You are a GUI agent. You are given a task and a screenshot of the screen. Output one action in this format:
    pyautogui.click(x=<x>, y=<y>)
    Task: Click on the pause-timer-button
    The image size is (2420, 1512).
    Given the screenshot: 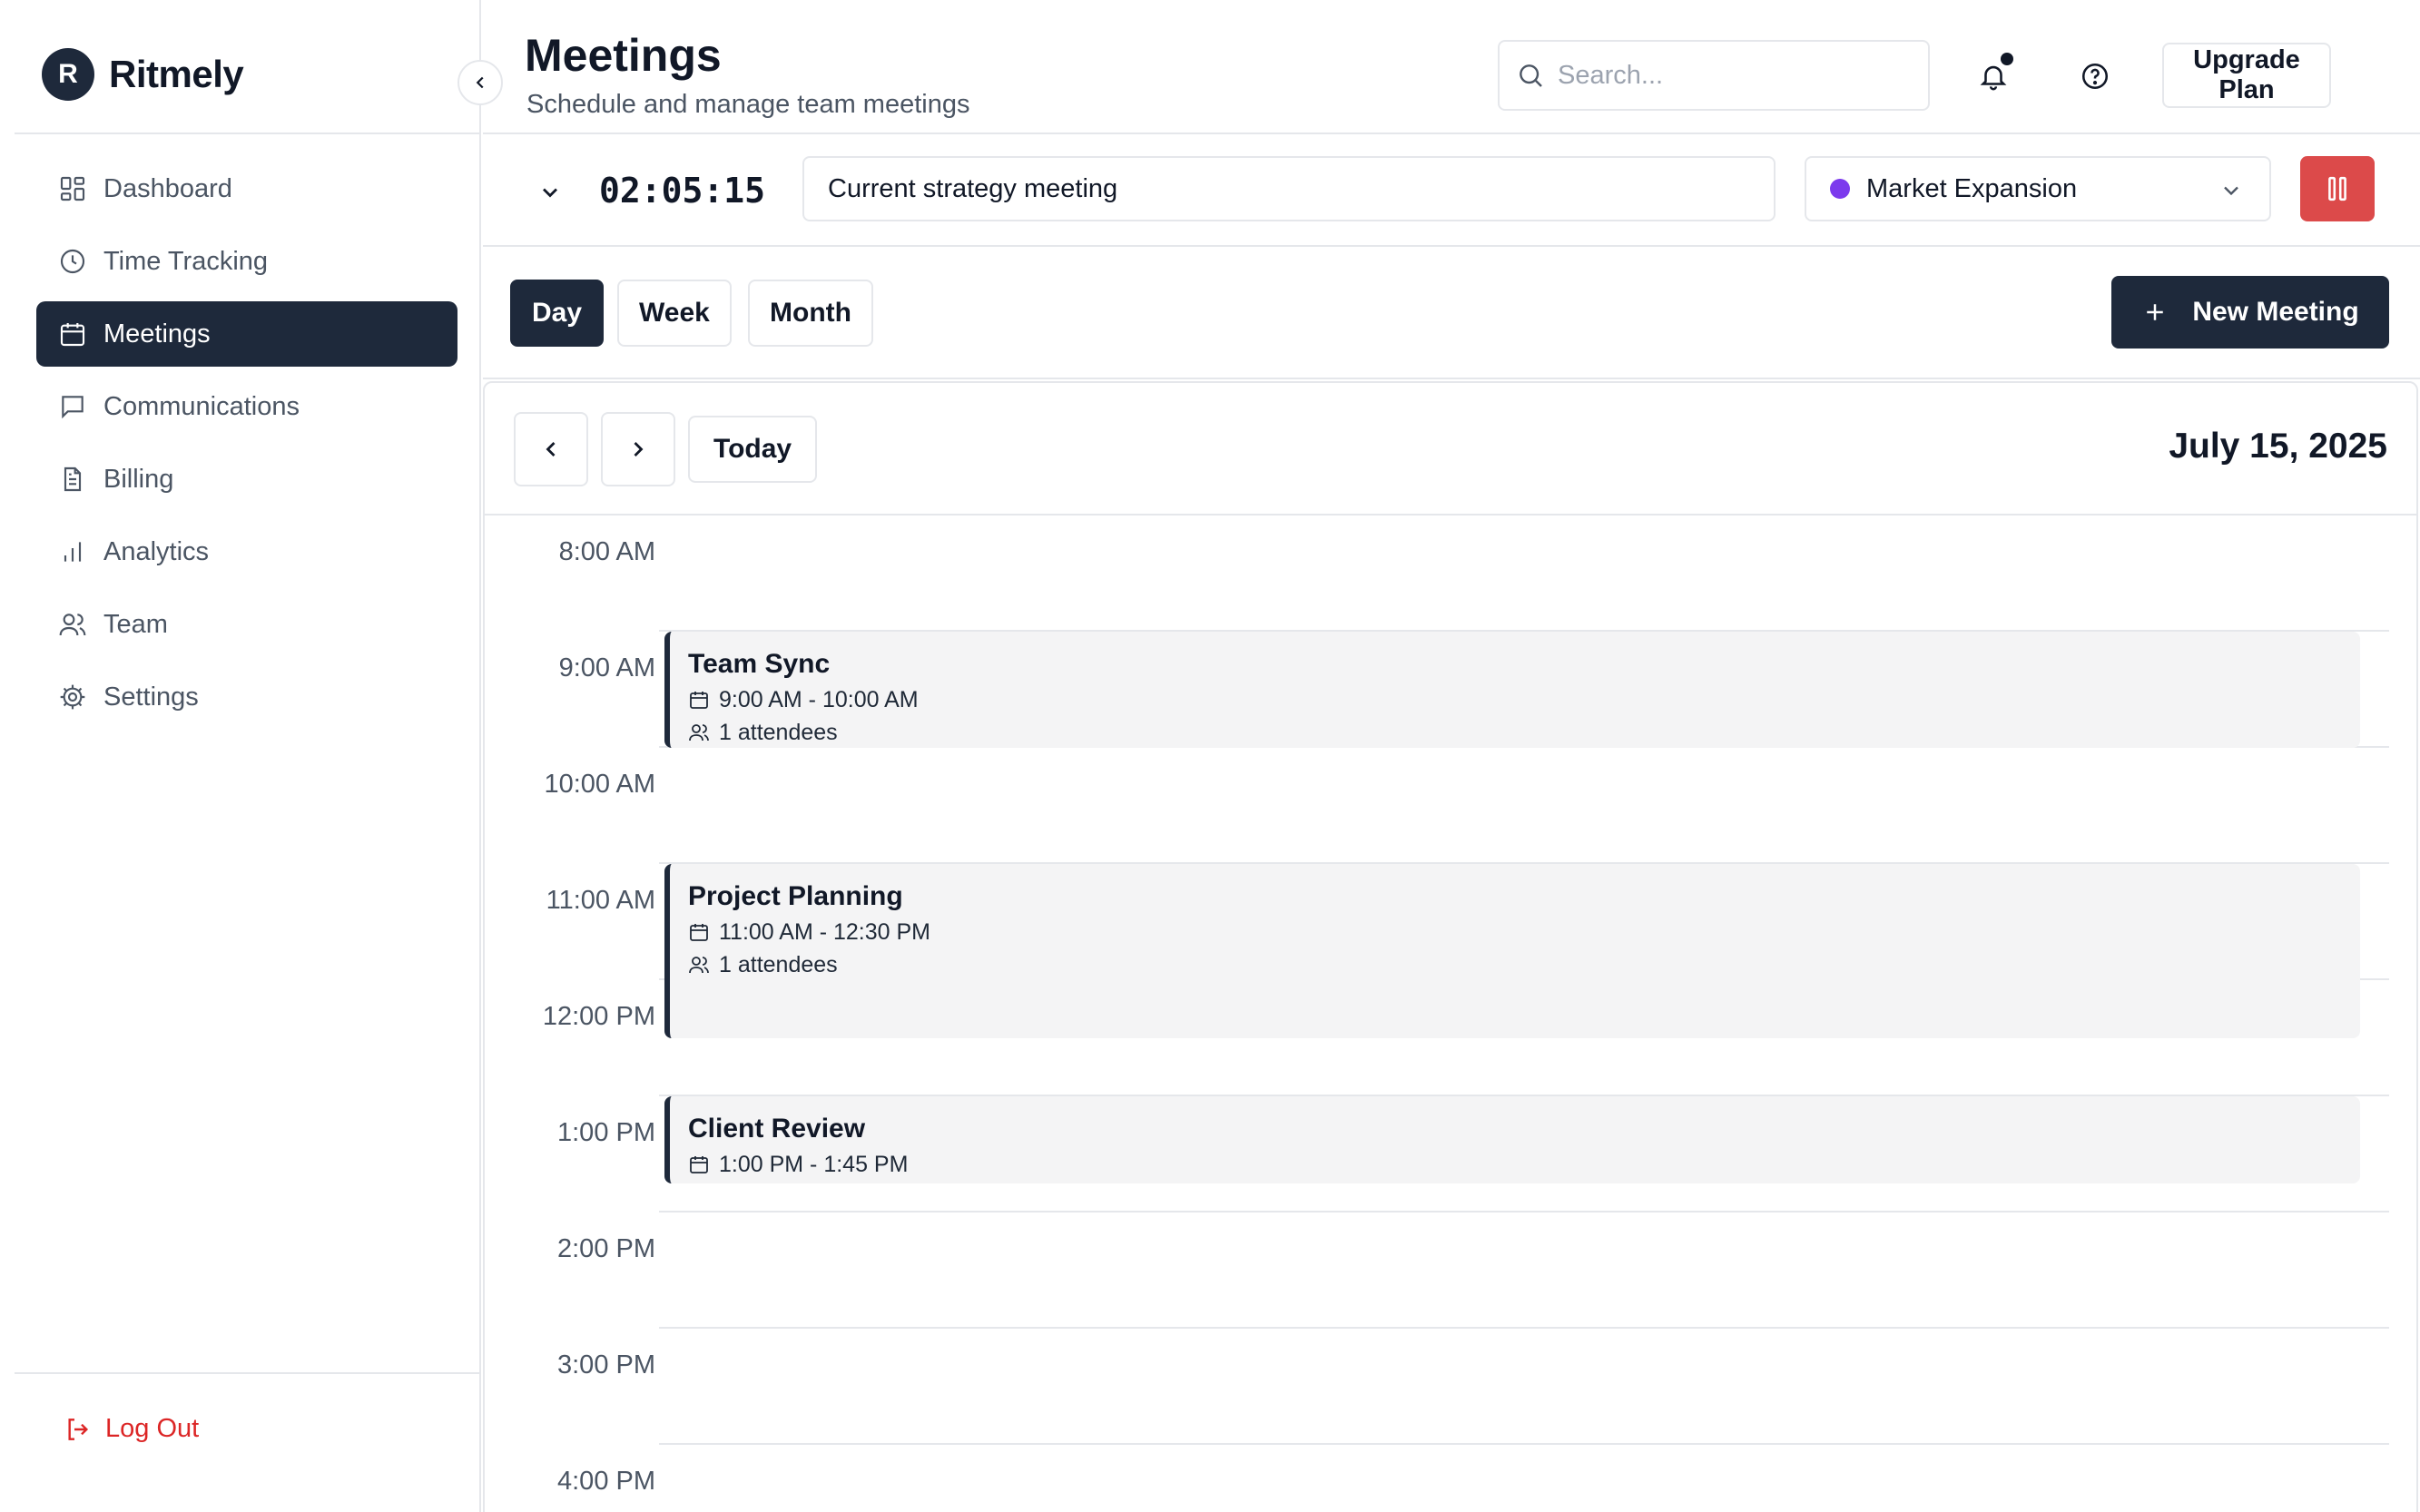 What is the action you would take?
    pyautogui.click(x=2338, y=188)
    